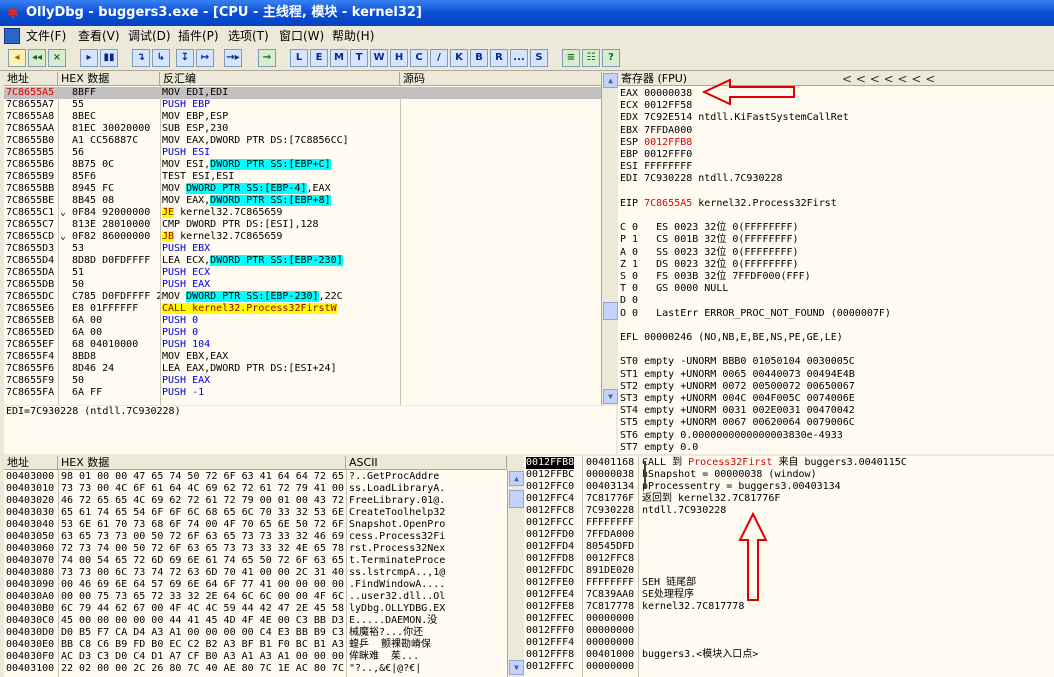 This screenshot has height=677, width=1054. Describe the element at coordinates (629, 301) in the screenshot. I see `register-line: D 0` at that location.